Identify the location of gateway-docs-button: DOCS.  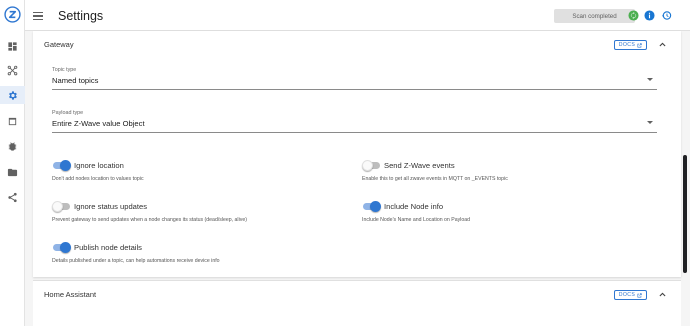
(630, 45).